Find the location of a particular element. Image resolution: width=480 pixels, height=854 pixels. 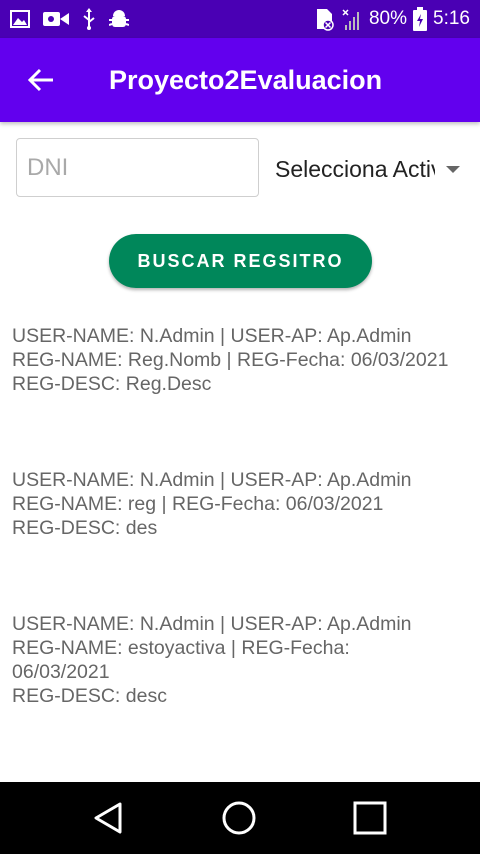

arrow-back-icon is located at coordinates (40, 80).